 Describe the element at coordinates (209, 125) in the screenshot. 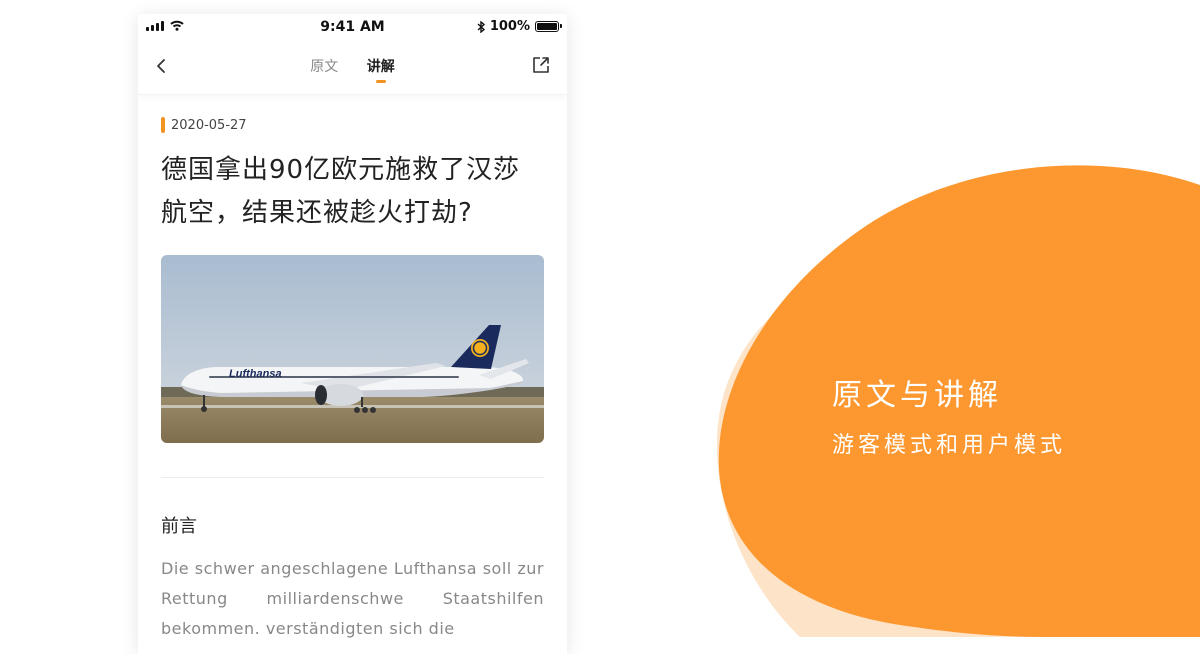

I see `article-date: 2020-05-27` at that location.